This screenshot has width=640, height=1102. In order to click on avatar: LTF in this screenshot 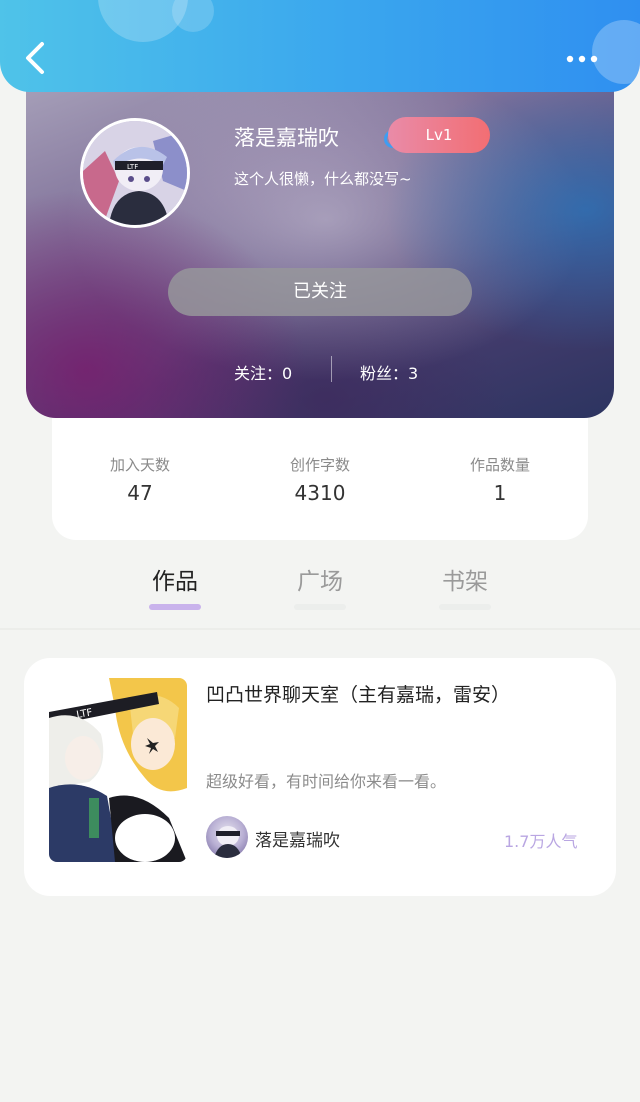, I will do `click(135, 173)`.